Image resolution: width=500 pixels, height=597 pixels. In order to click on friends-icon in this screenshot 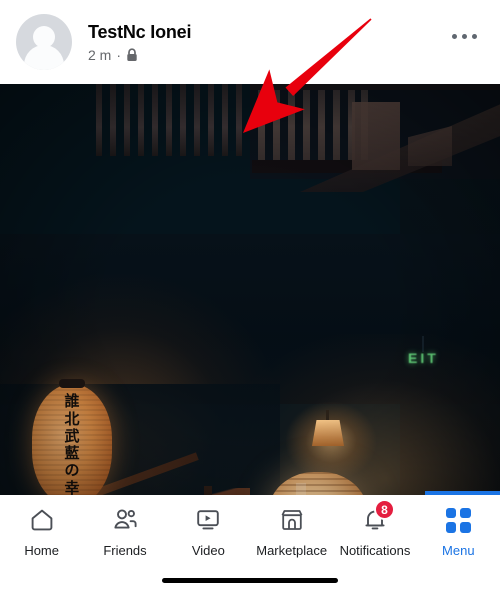, I will do `click(125, 520)`.